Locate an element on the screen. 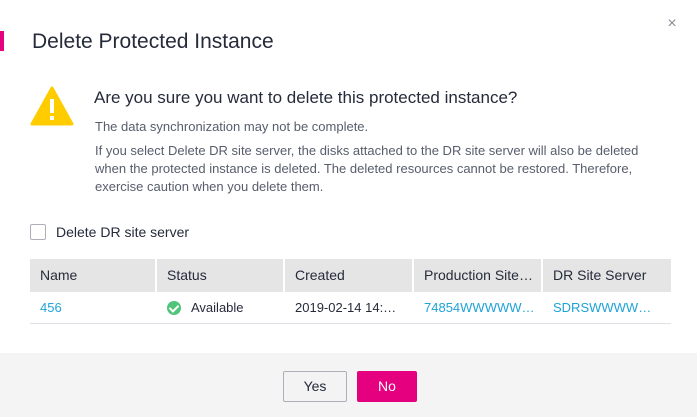  no-button: No is located at coordinates (387, 386).